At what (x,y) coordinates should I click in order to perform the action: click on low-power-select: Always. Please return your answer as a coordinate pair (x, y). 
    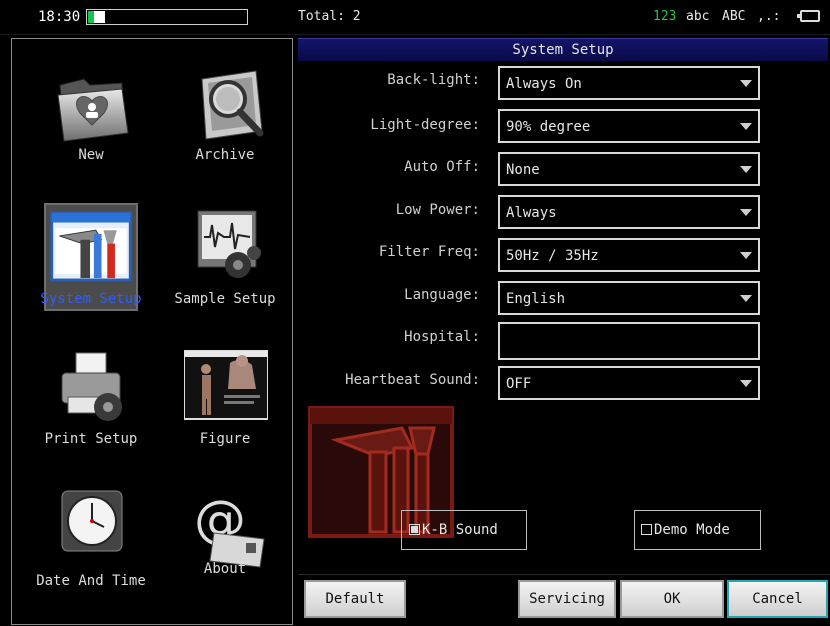
    Looking at the image, I should click on (629, 212).